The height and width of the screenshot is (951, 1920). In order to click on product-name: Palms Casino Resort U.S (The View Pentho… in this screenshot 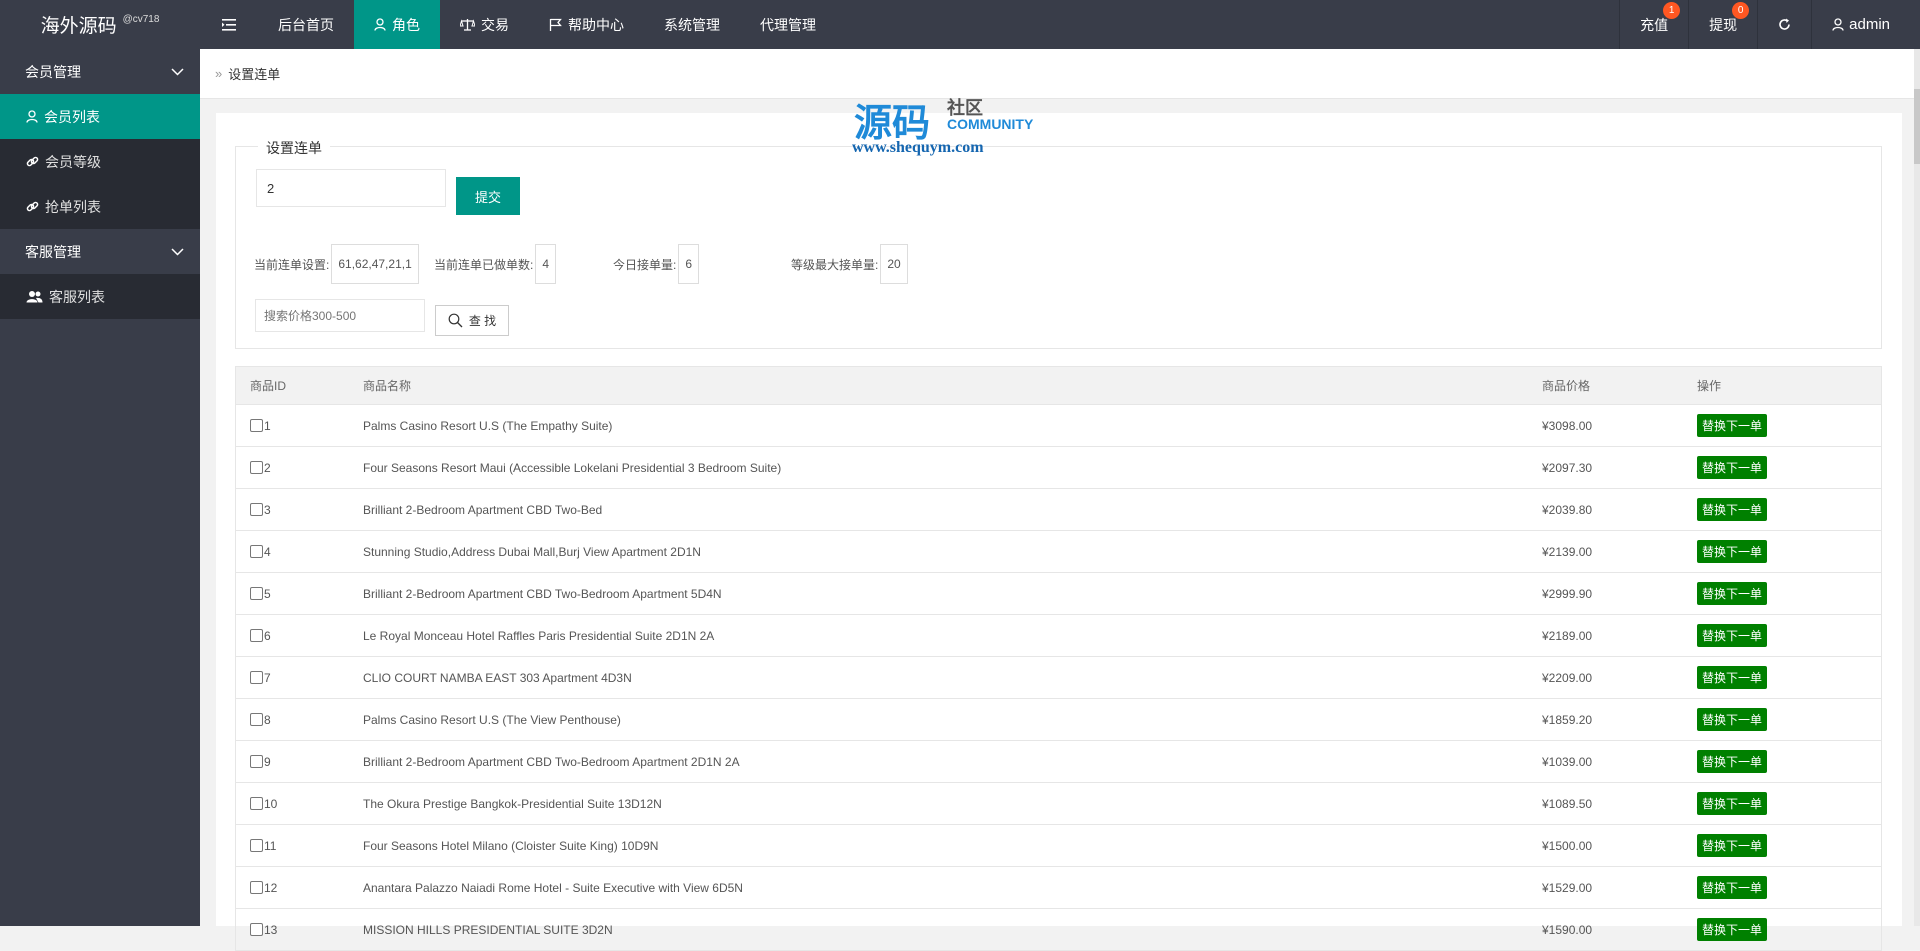, I will do `click(492, 719)`.